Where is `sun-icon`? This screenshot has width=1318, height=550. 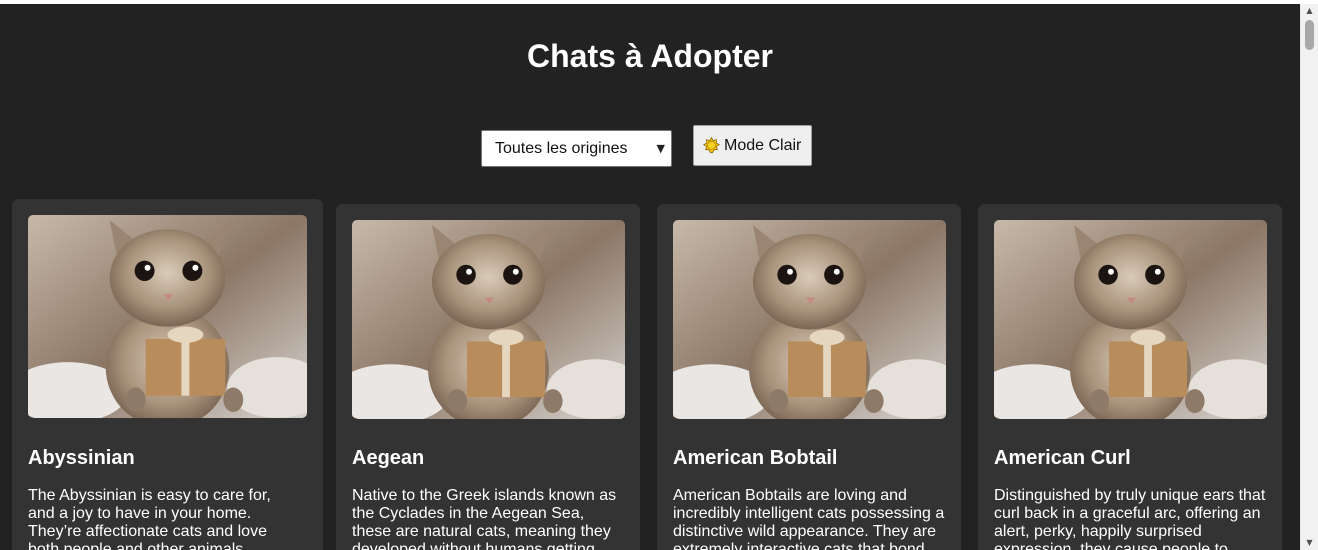 sun-icon is located at coordinates (711, 145).